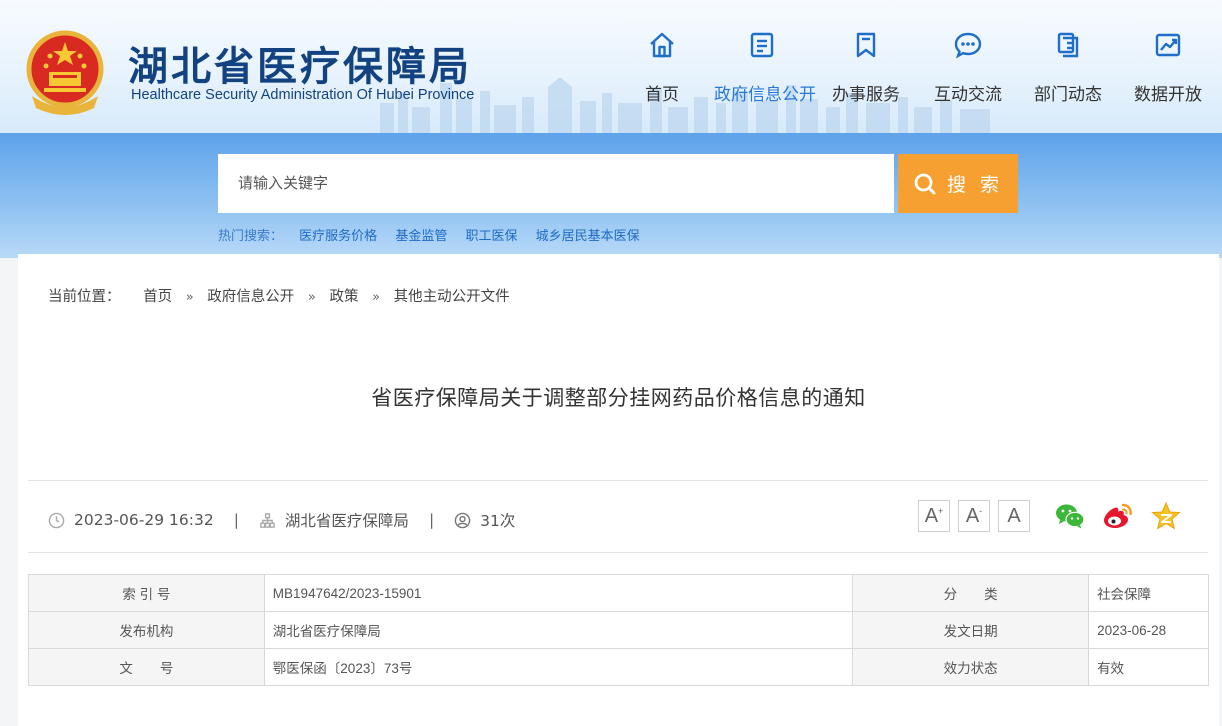 This screenshot has width=1222, height=726. I want to click on hot-search-label: 热门搜索：, so click(251, 236).